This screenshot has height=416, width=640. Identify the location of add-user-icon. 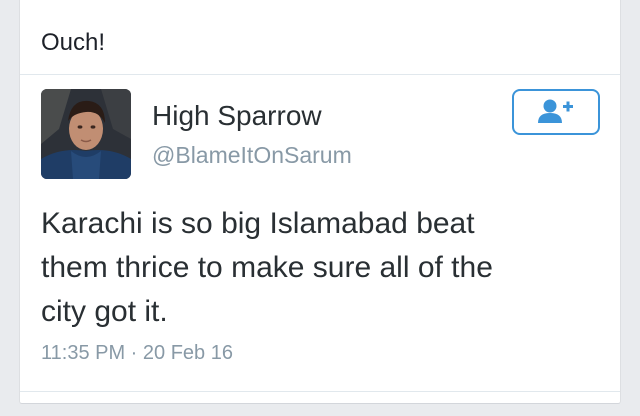
(555, 111).